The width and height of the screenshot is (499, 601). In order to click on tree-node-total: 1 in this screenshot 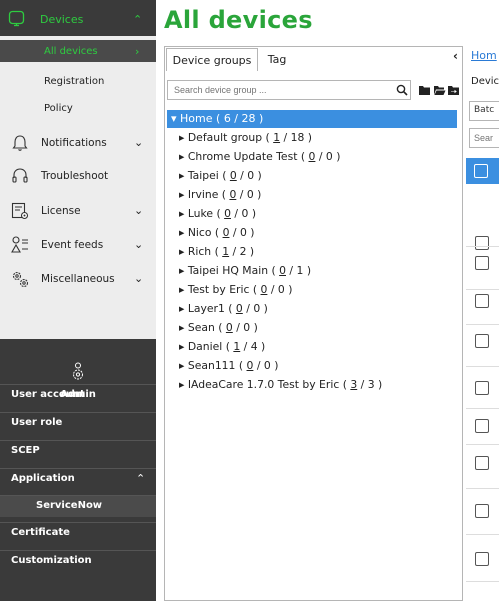, I will do `click(300, 270)`.